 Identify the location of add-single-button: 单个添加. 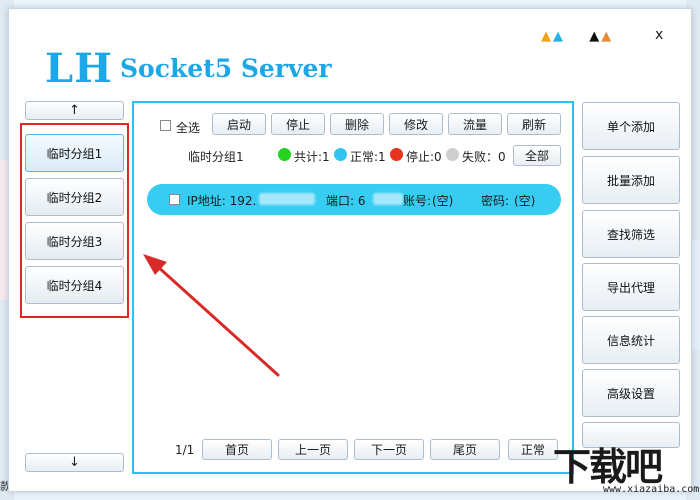
(631, 126).